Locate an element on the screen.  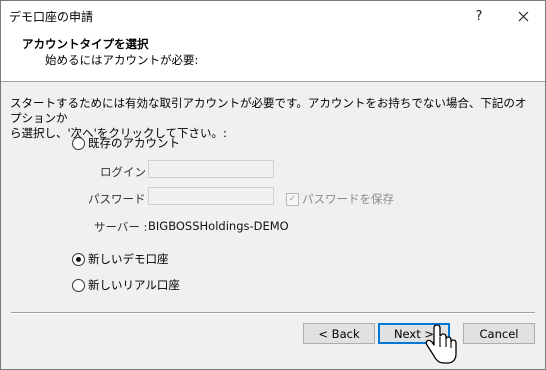
help-button: ? is located at coordinates (479, 16).